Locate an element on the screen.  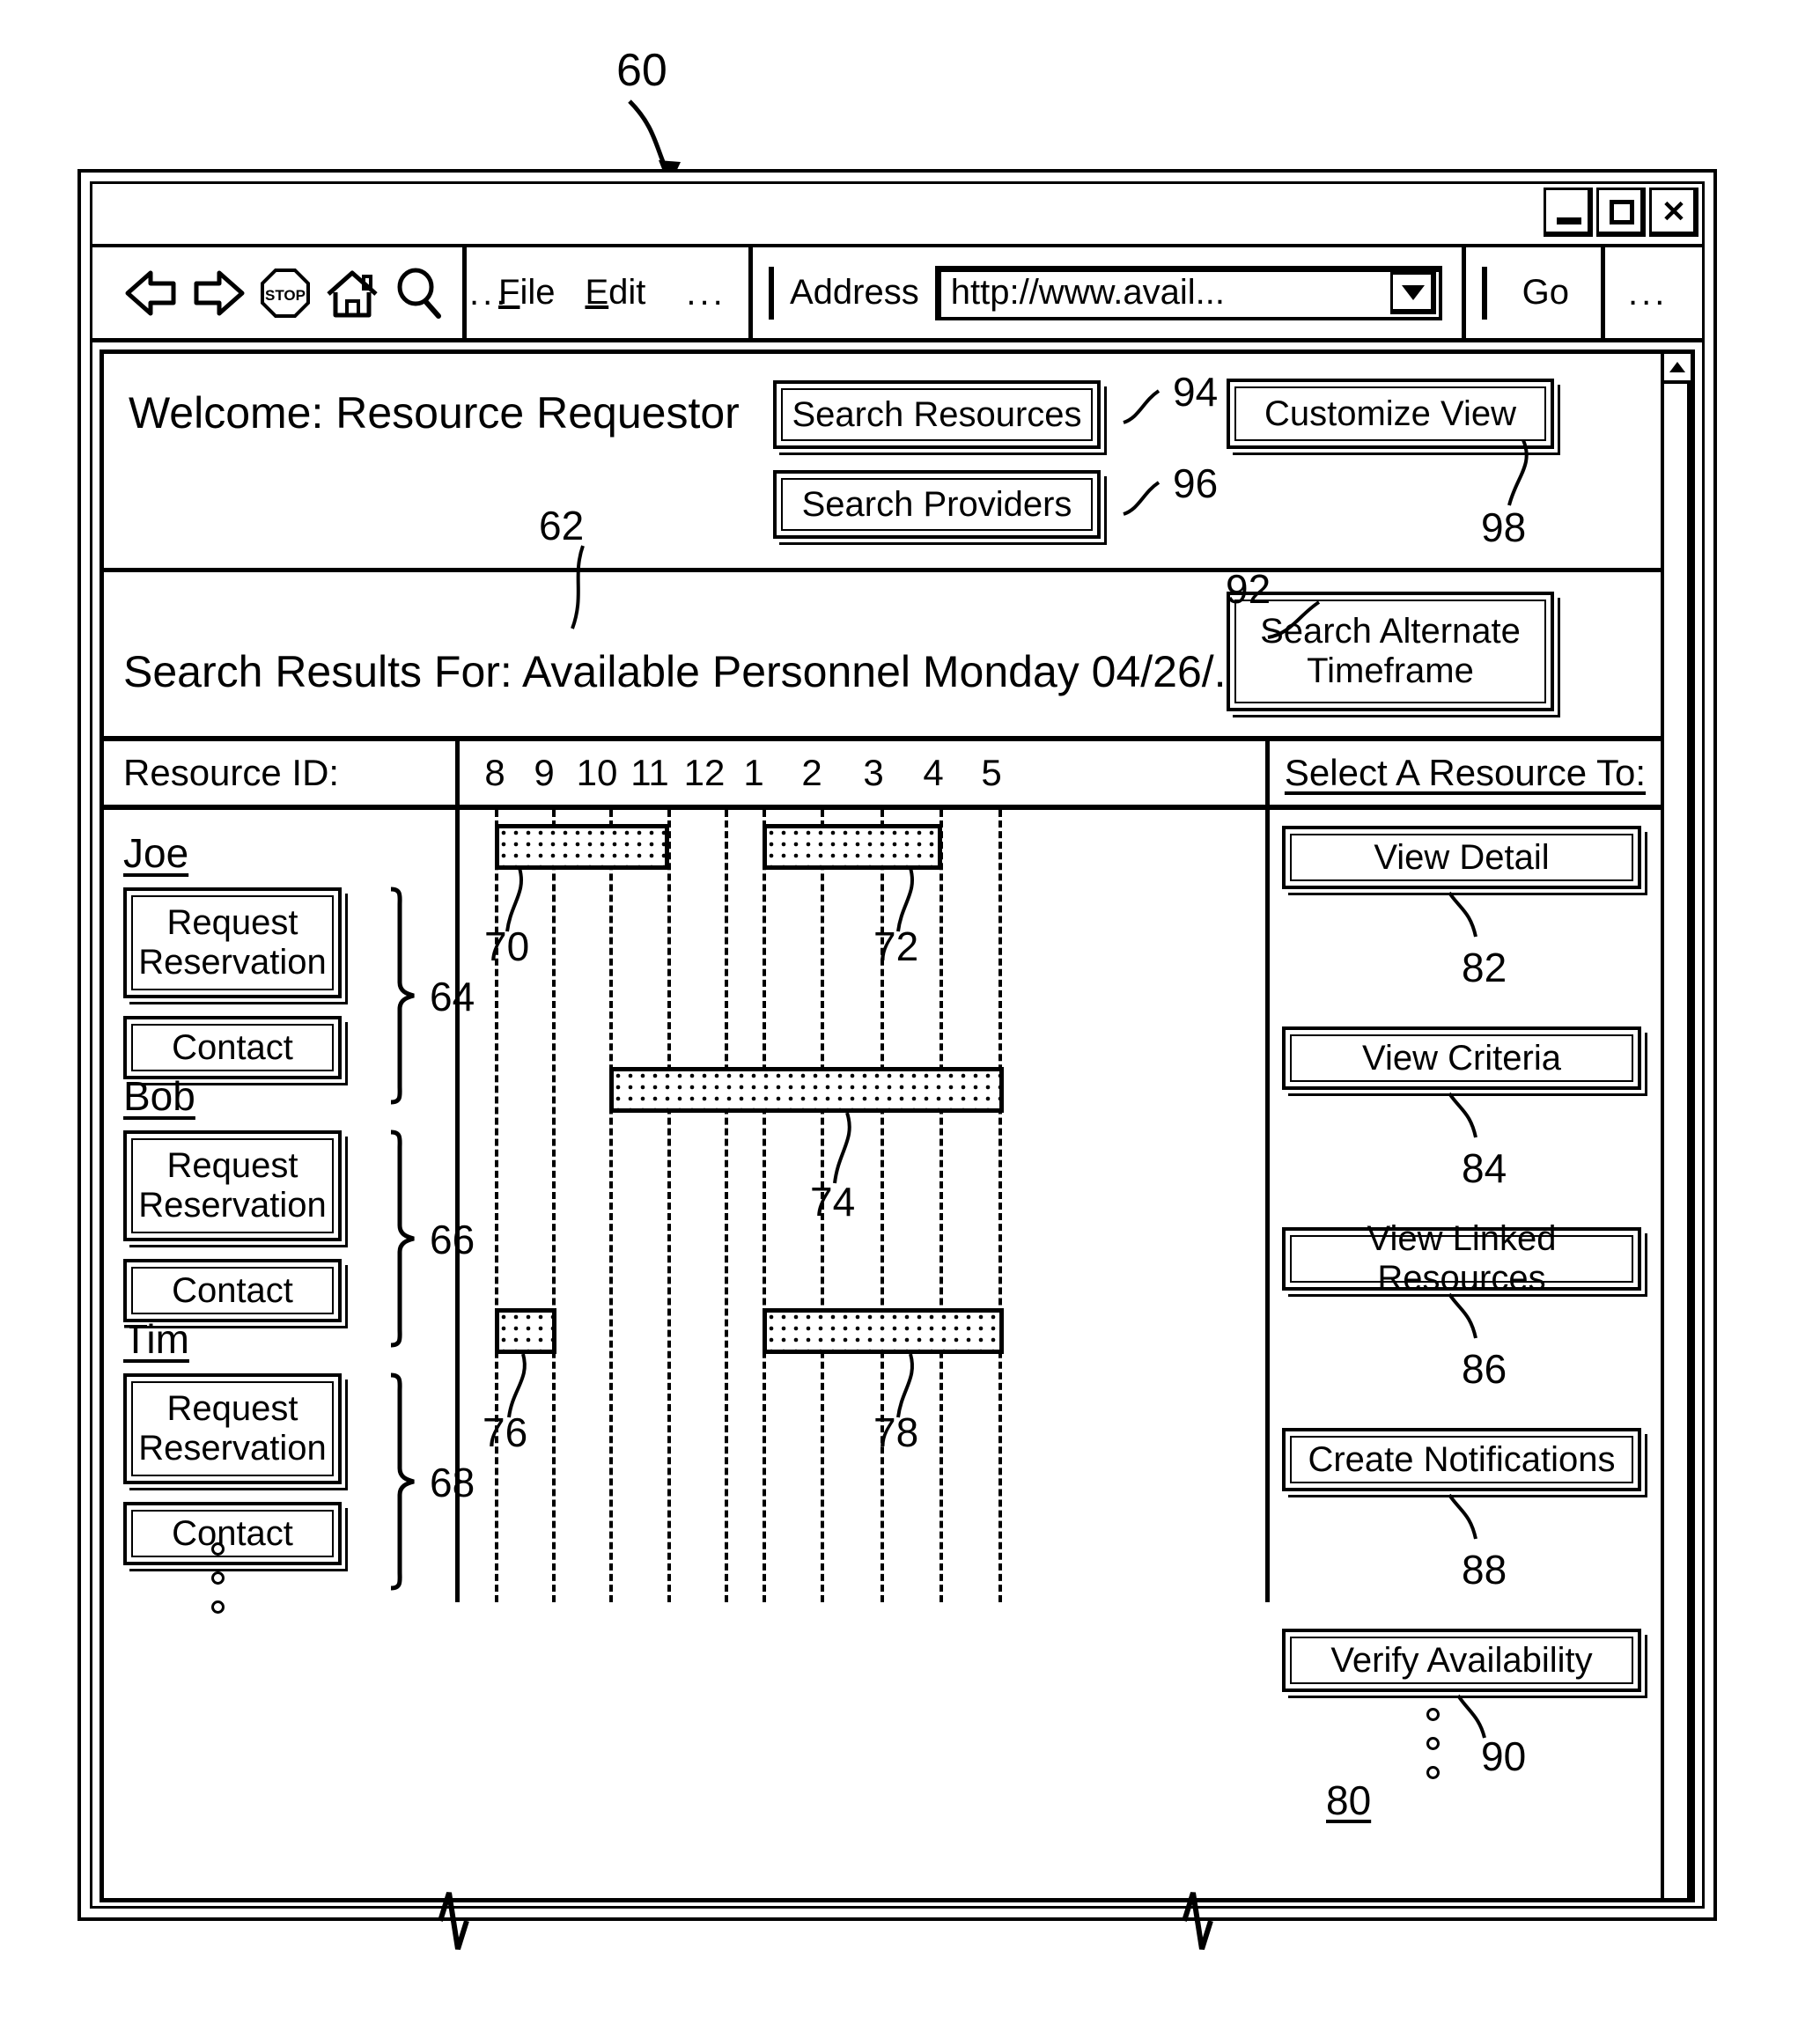
go-button: Go is located at coordinates (1545, 293).